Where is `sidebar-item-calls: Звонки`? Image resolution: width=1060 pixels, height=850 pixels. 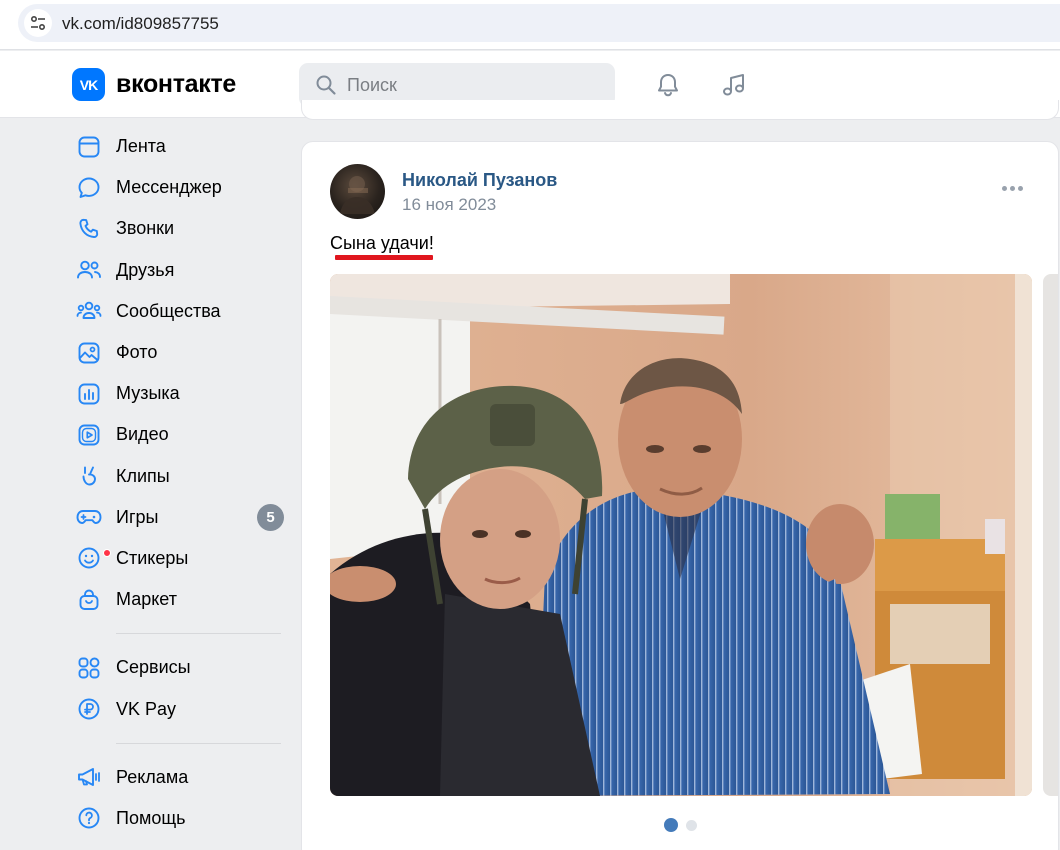
sidebar-item-calls: Звонки is located at coordinates (180, 228).